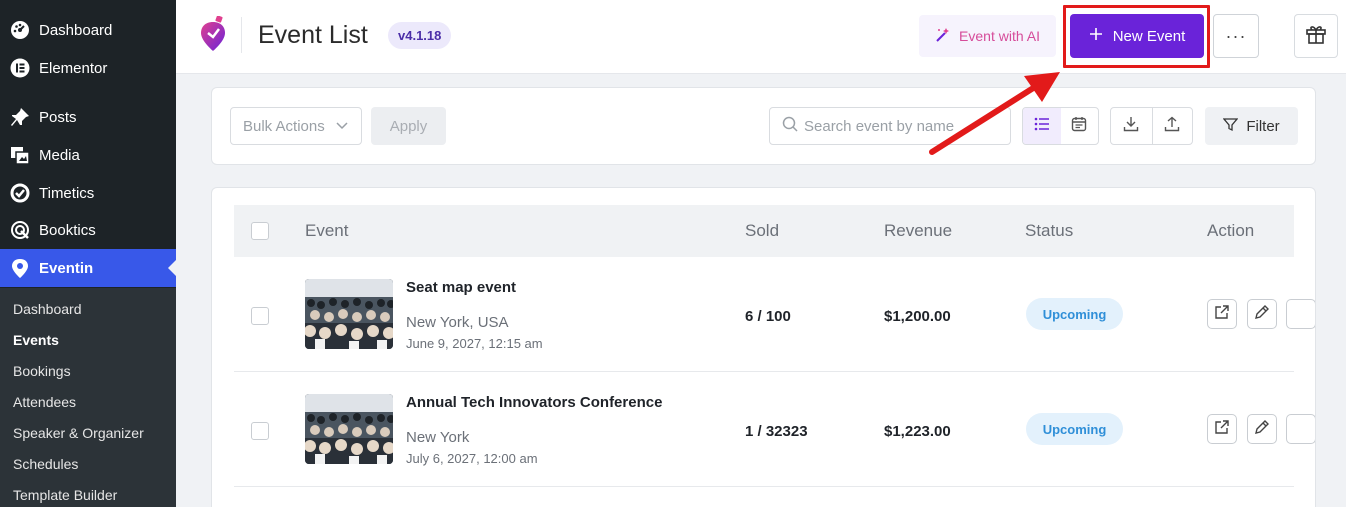 This screenshot has width=1346, height=507. What do you see at coordinates (67, 230) in the screenshot?
I see `menu-label: Booktics` at bounding box center [67, 230].